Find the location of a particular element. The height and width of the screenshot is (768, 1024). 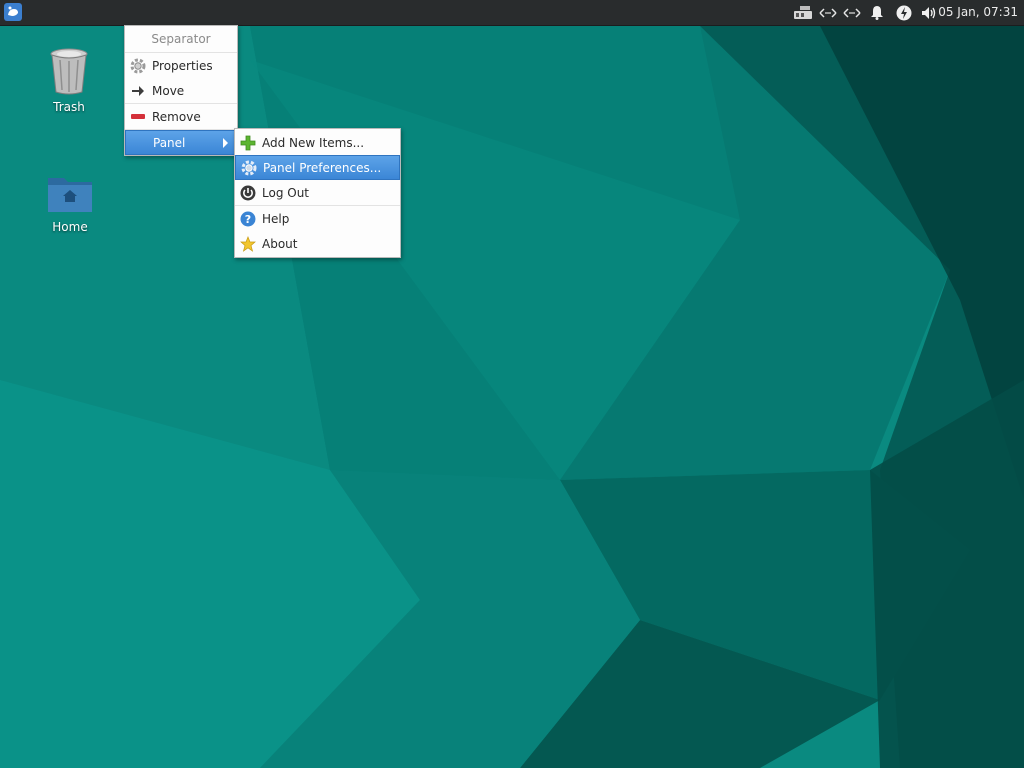

context-menu: Separator Properties Move Remove Panel is located at coordinates (181, 90).